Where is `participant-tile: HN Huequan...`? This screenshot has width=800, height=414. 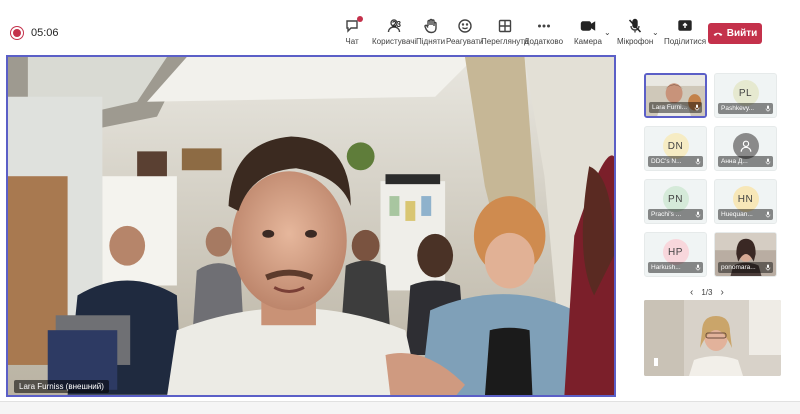
participant-tile: HN Huequan... is located at coordinates (745, 201).